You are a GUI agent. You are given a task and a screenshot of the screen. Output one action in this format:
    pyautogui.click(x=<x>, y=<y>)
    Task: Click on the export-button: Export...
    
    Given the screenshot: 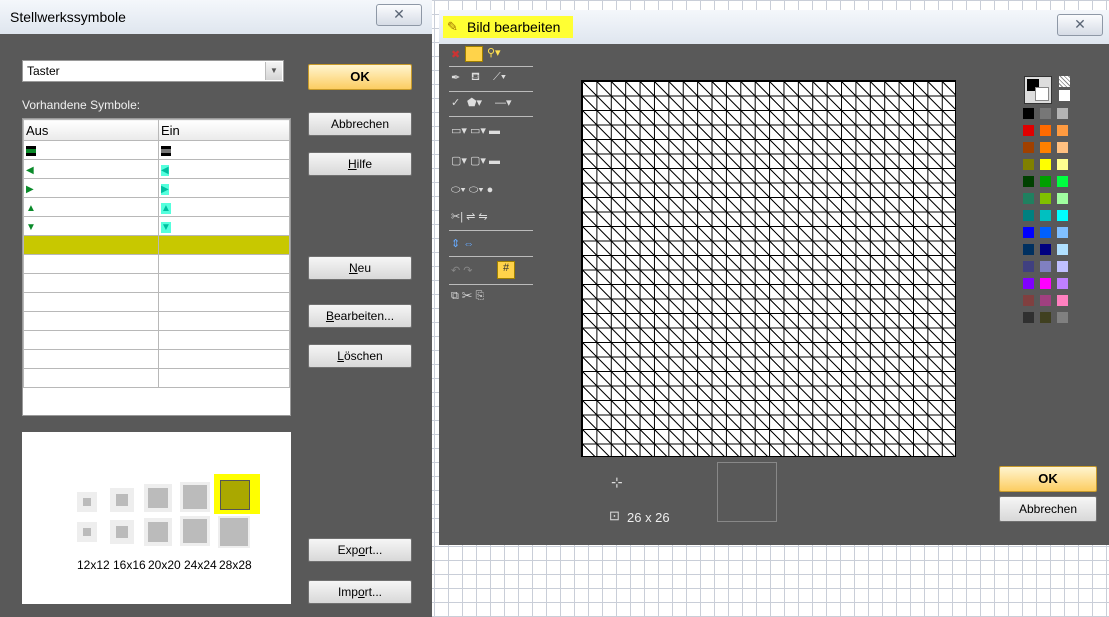 What is the action you would take?
    pyautogui.click(x=360, y=550)
    